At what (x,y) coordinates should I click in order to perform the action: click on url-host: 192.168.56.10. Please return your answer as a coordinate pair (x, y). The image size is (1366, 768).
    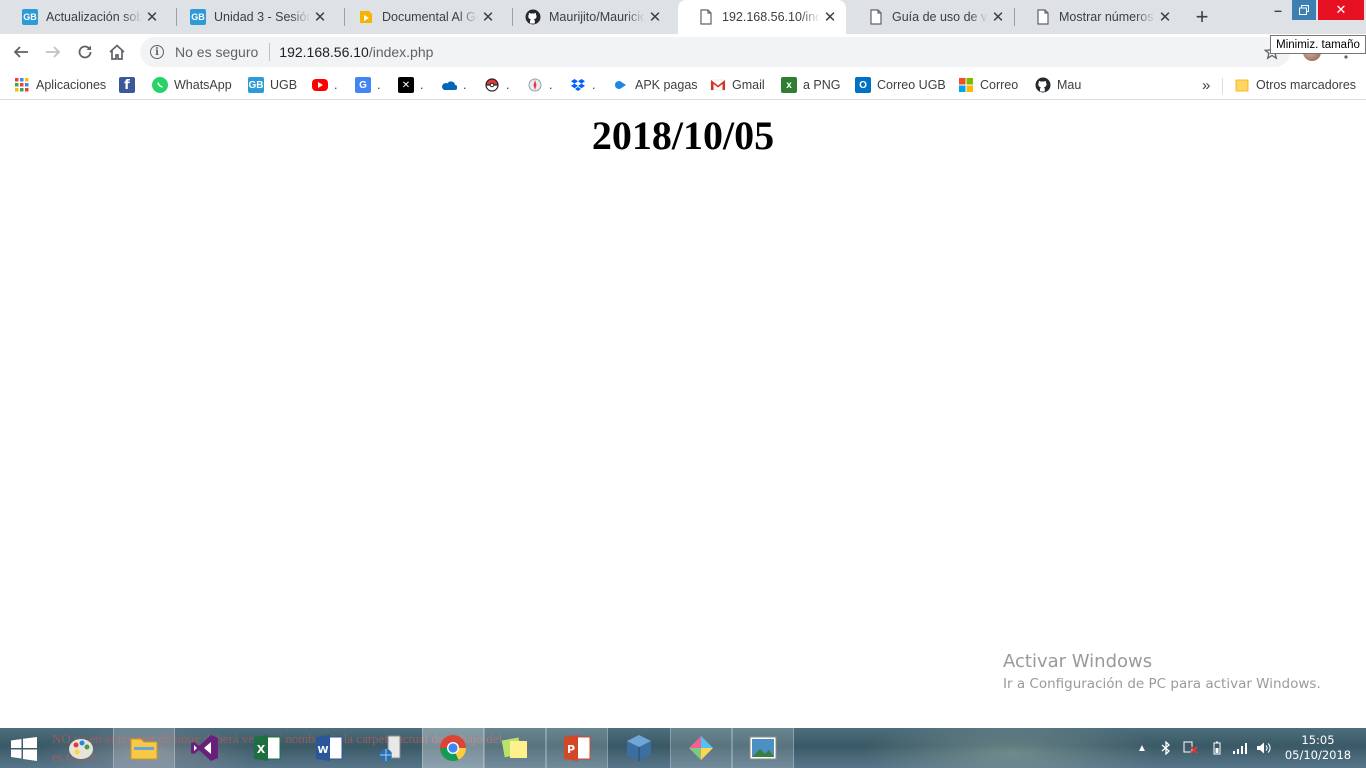
    Looking at the image, I should click on (324, 52).